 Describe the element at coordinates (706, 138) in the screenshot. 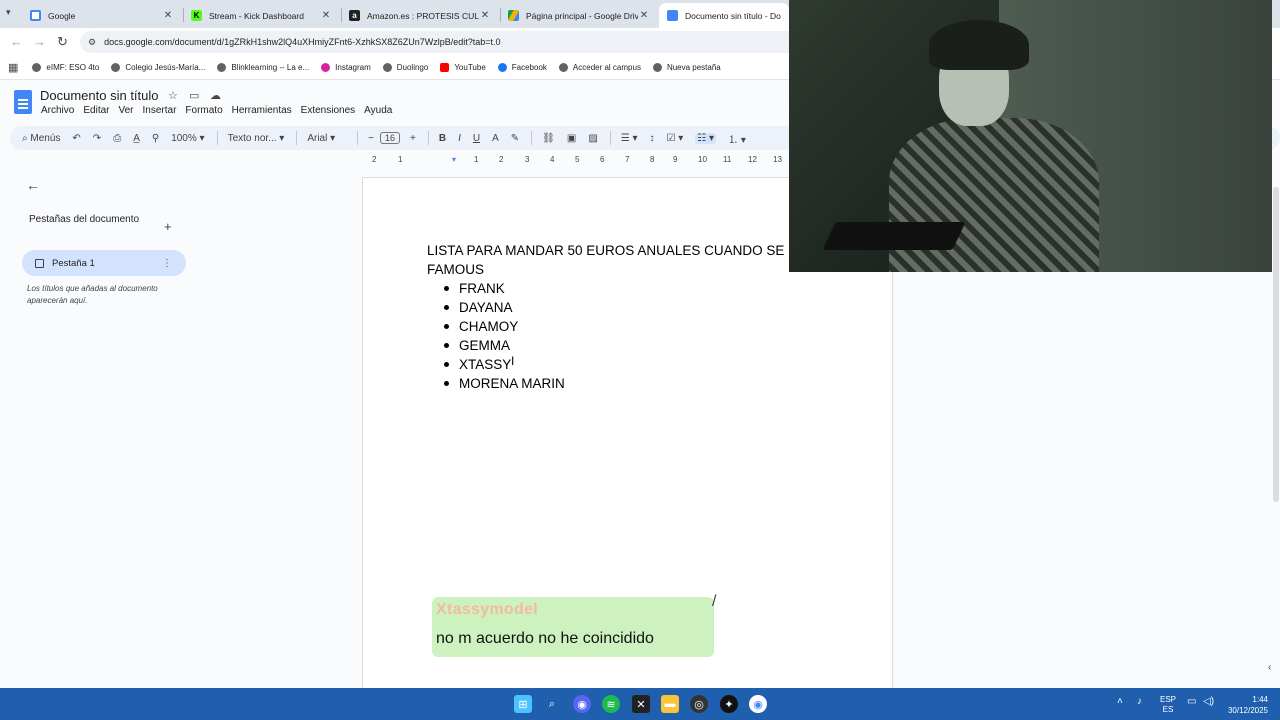

I see `bulleted-list-icon: ☷ ▾` at that location.